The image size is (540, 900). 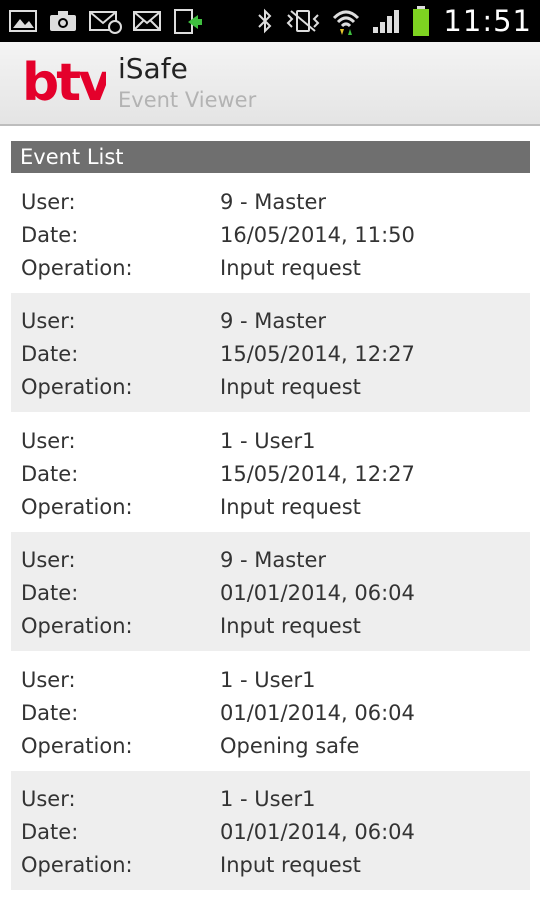 What do you see at coordinates (270, 157) in the screenshot?
I see `section-header: Event List` at bounding box center [270, 157].